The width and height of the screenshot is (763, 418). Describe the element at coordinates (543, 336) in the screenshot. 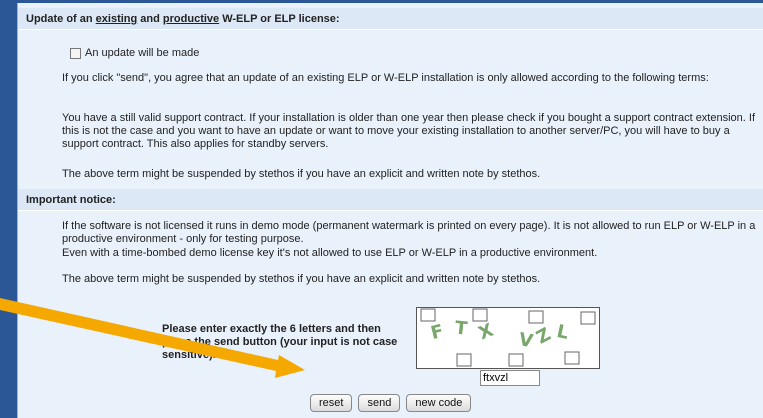

I see `captcha-letter-5: Z` at that location.